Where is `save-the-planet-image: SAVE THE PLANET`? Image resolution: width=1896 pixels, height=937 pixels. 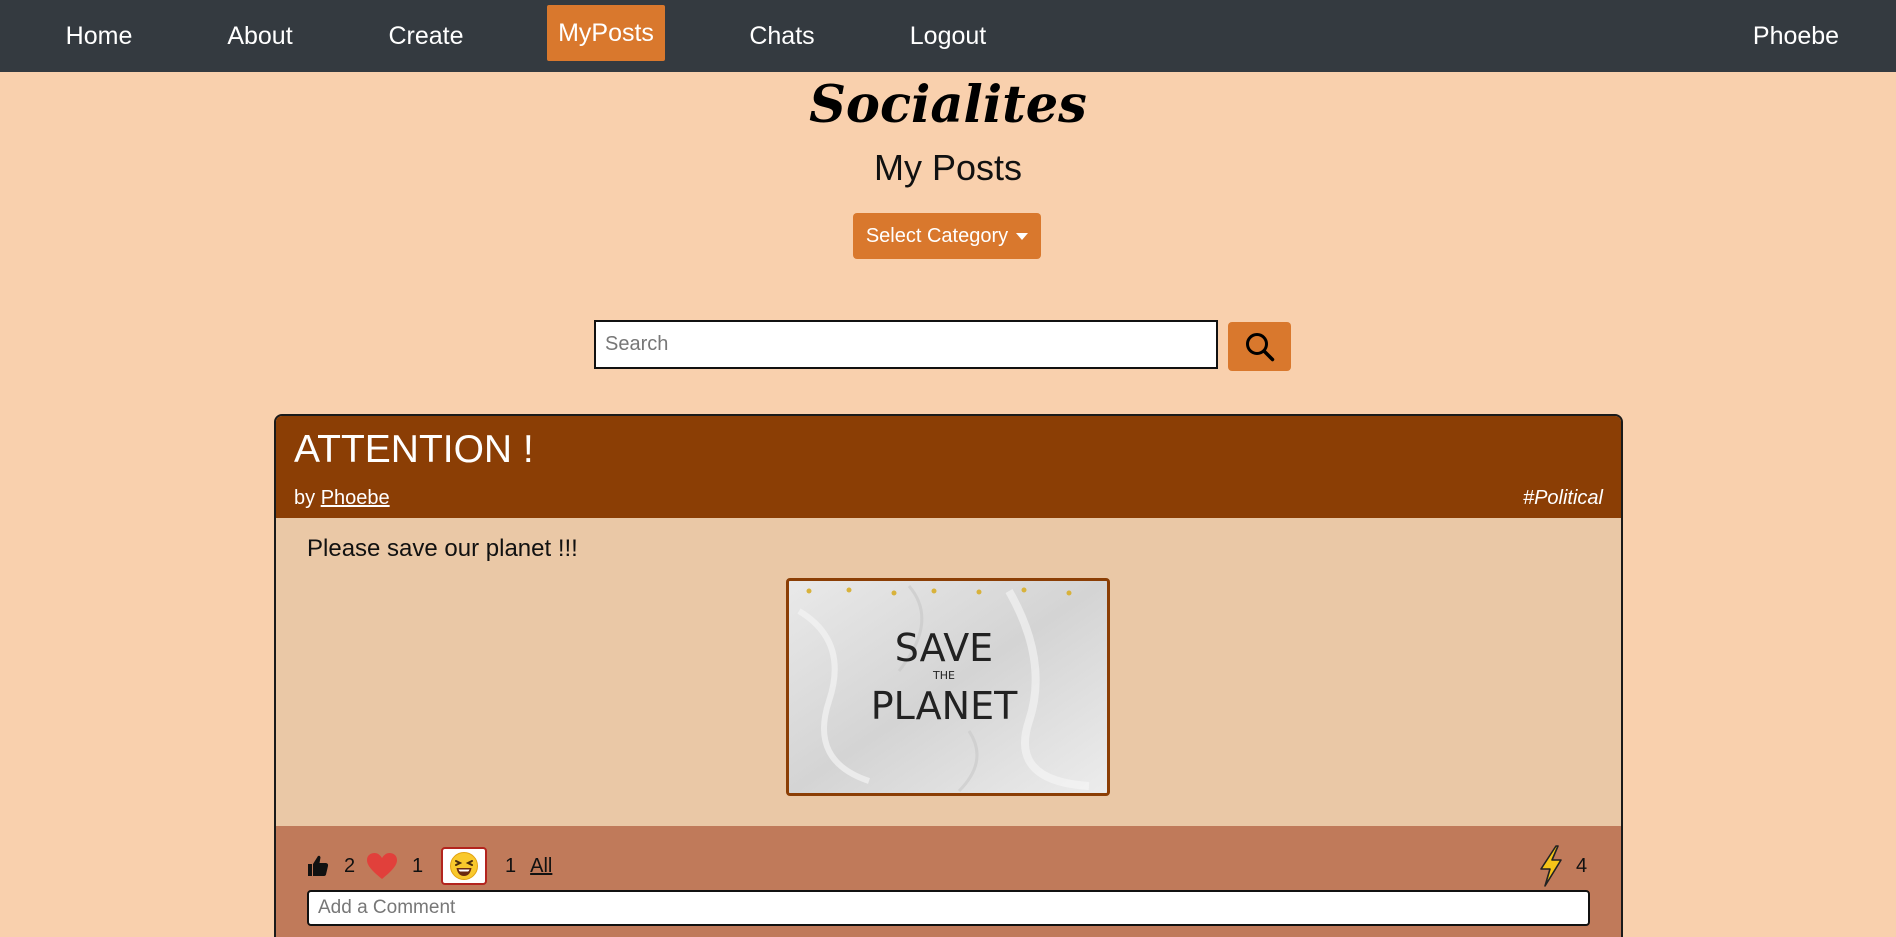 save-the-planet-image: SAVE THE PLANET is located at coordinates (948, 687).